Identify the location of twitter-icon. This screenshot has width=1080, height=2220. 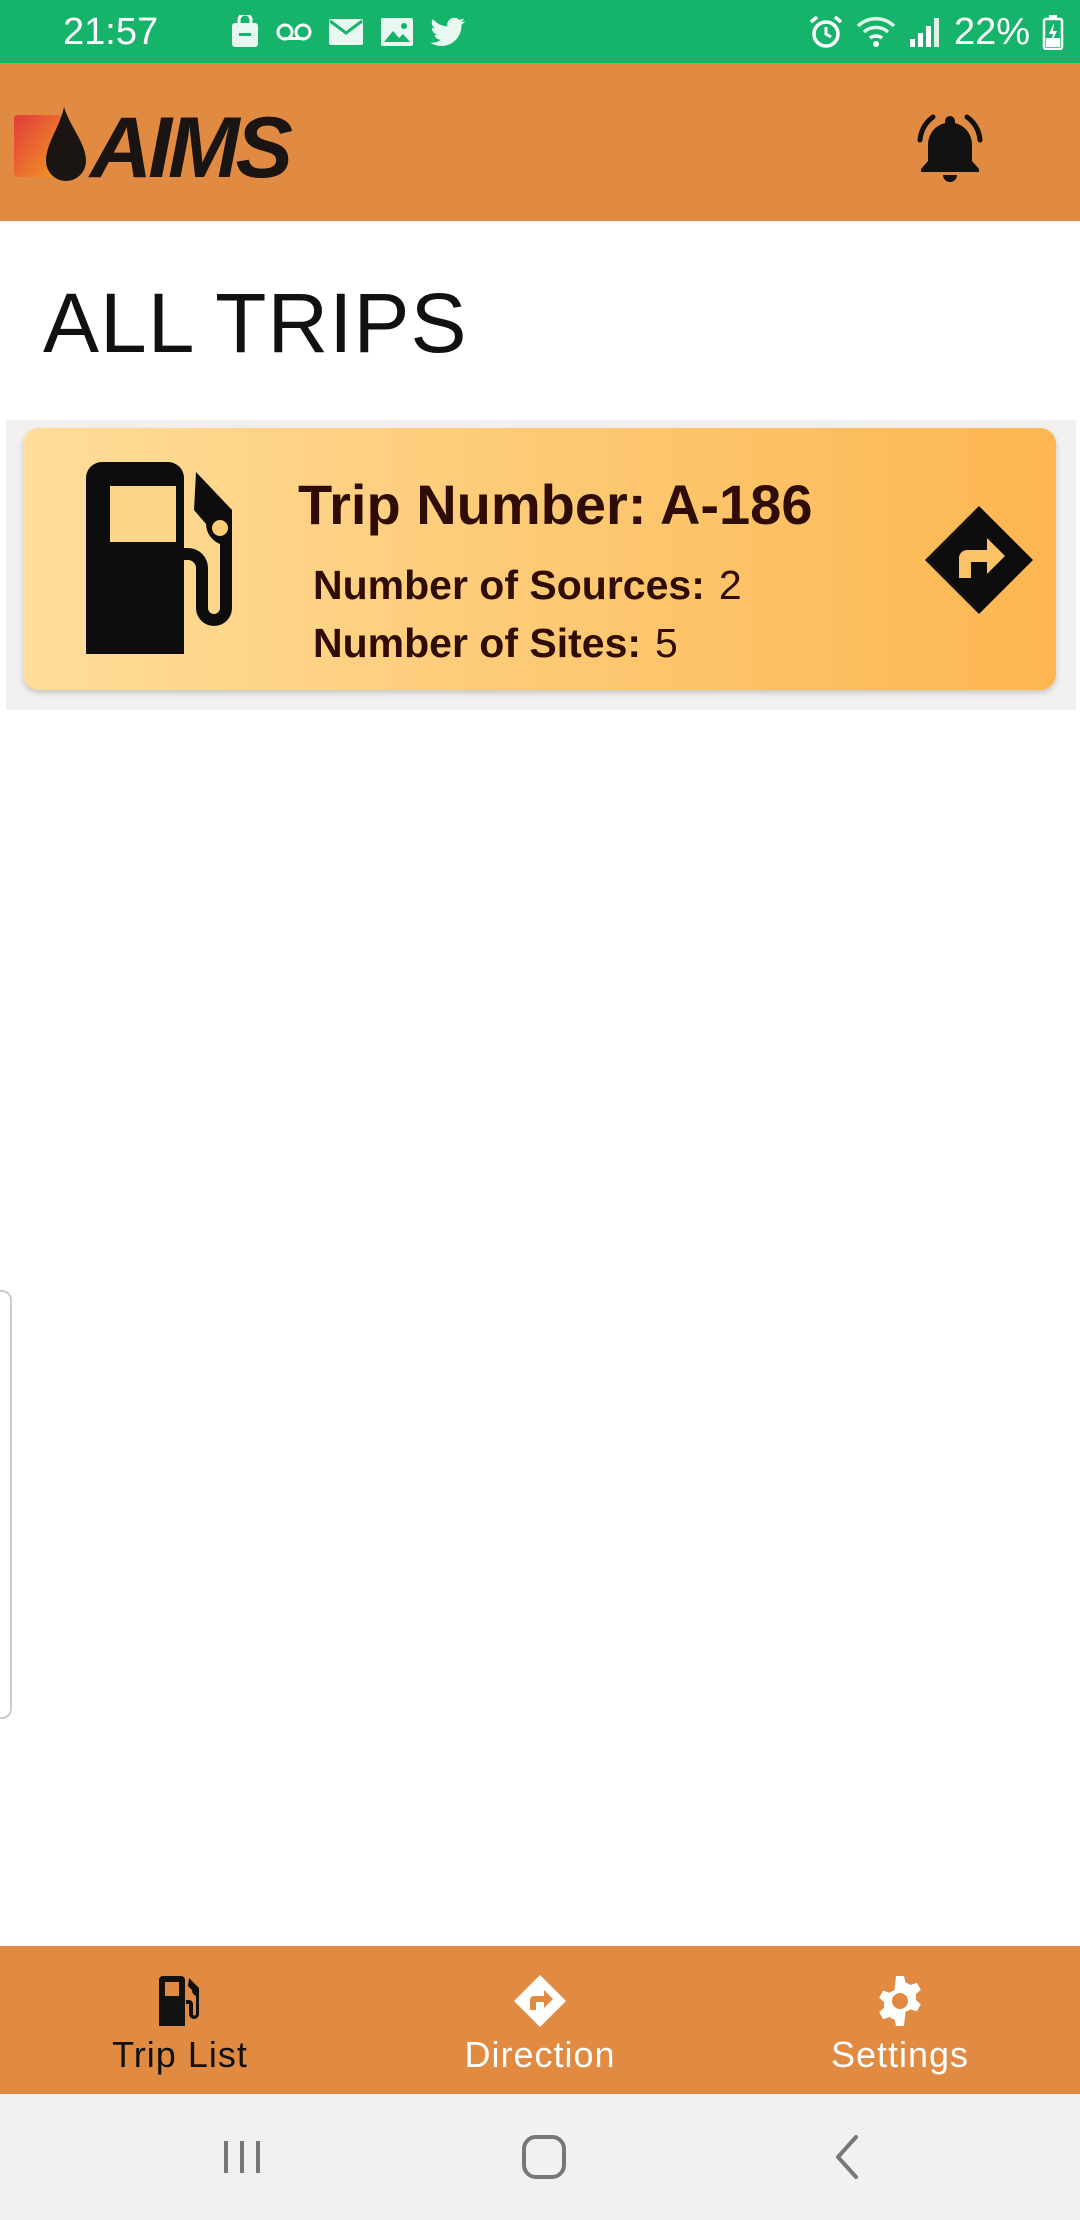
(447, 31).